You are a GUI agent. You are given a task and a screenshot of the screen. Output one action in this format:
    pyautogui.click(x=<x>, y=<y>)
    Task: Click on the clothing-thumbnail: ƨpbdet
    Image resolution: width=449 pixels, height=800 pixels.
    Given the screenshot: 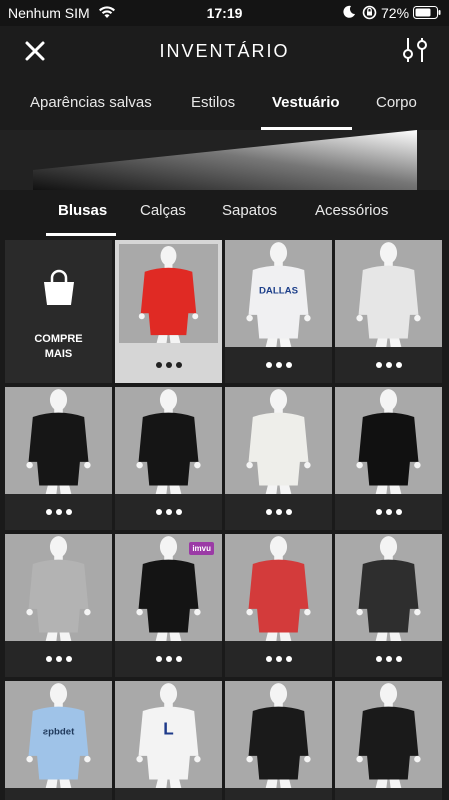 What is the action you would take?
    pyautogui.click(x=58, y=734)
    